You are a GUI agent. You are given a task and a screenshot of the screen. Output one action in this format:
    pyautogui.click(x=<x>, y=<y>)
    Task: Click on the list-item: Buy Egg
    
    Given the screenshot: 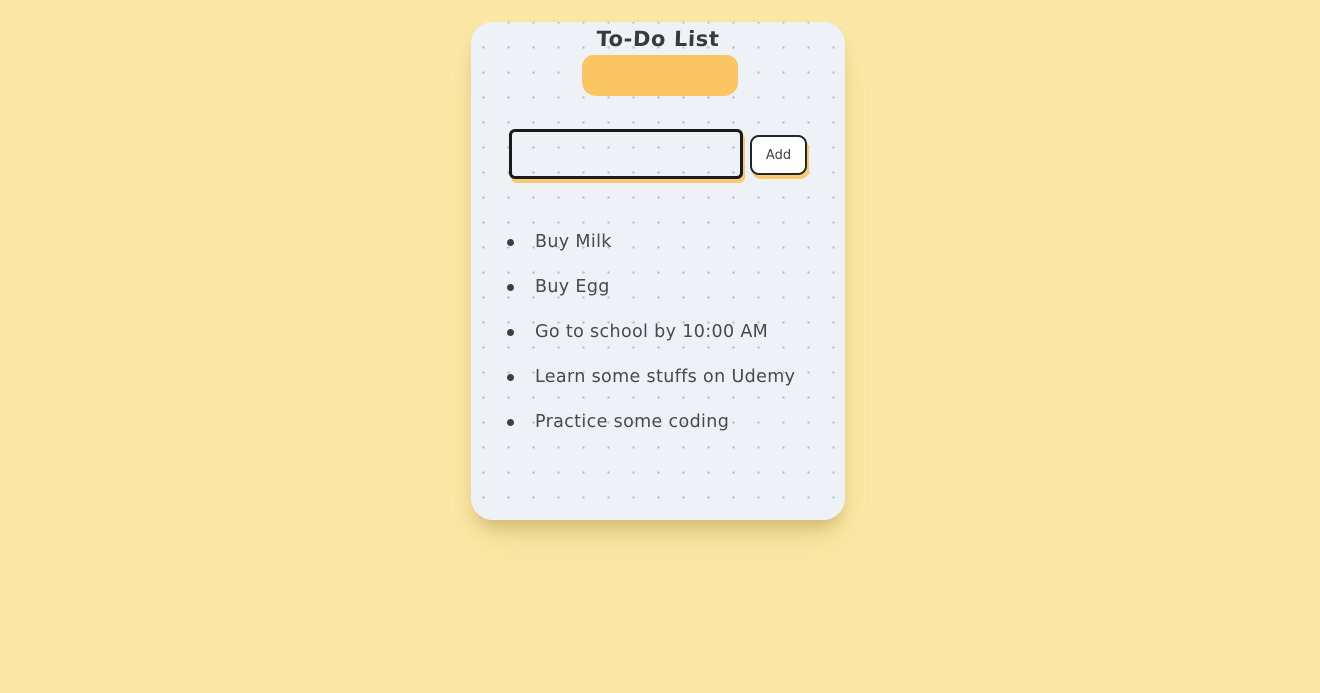 What is the action you would take?
    pyautogui.click(x=664, y=287)
    